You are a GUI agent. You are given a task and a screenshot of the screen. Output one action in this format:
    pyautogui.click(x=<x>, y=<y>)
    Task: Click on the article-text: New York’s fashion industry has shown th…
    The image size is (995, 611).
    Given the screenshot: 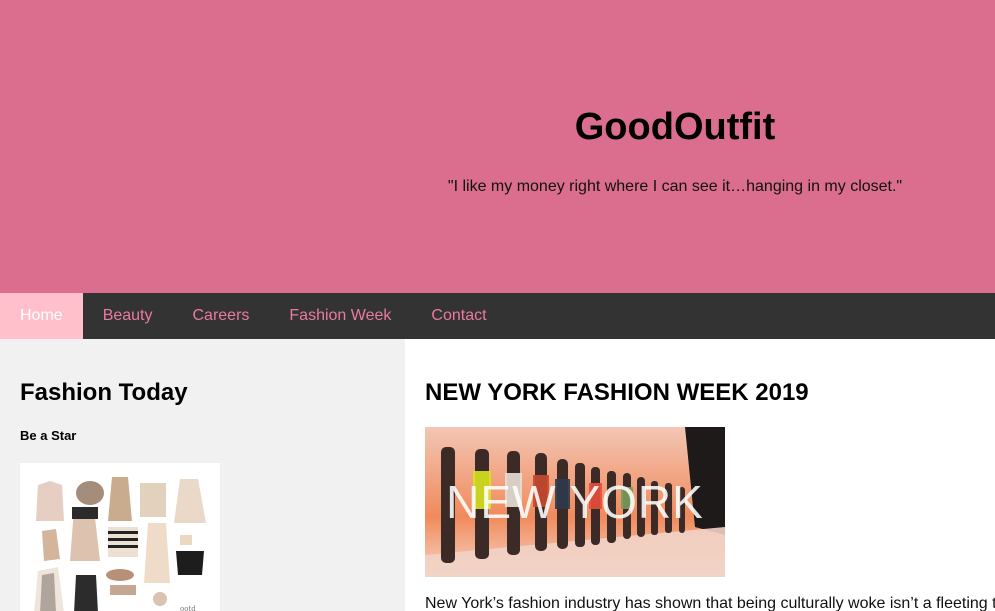 What is the action you would take?
    pyautogui.click(x=710, y=603)
    